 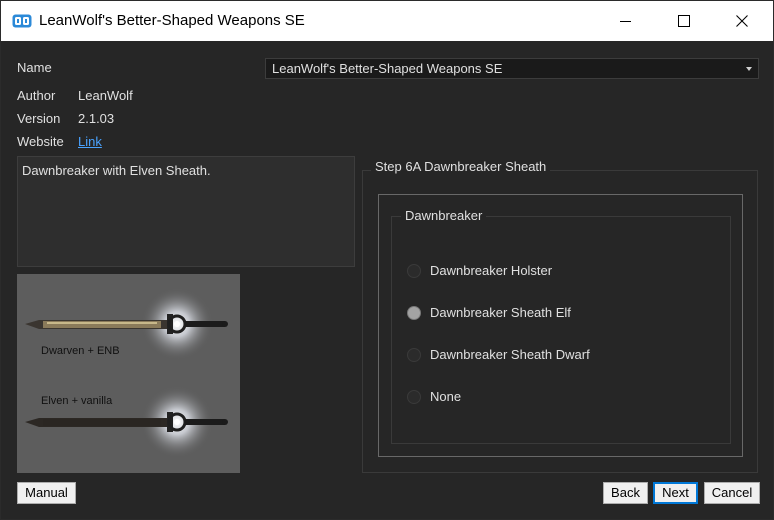 I want to click on preview-image: Dwarven + ENB Elven + vanilla, so click(x=128, y=373).